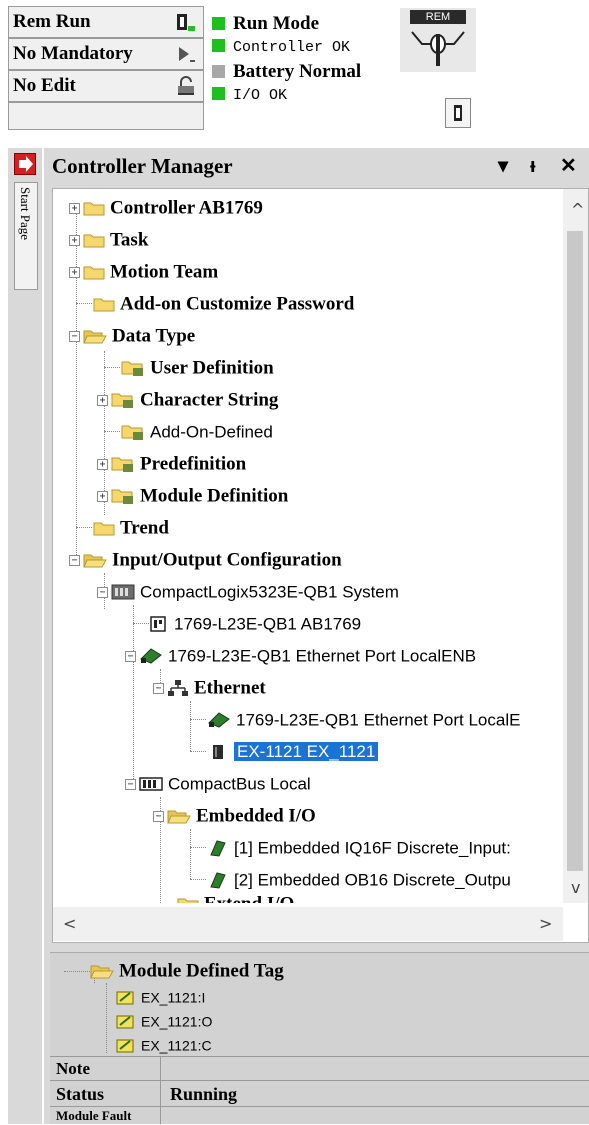 Image resolution: width=589 pixels, height=1125 pixels. I want to click on tree-node-controller: + Controller AB1769, so click(166, 208).